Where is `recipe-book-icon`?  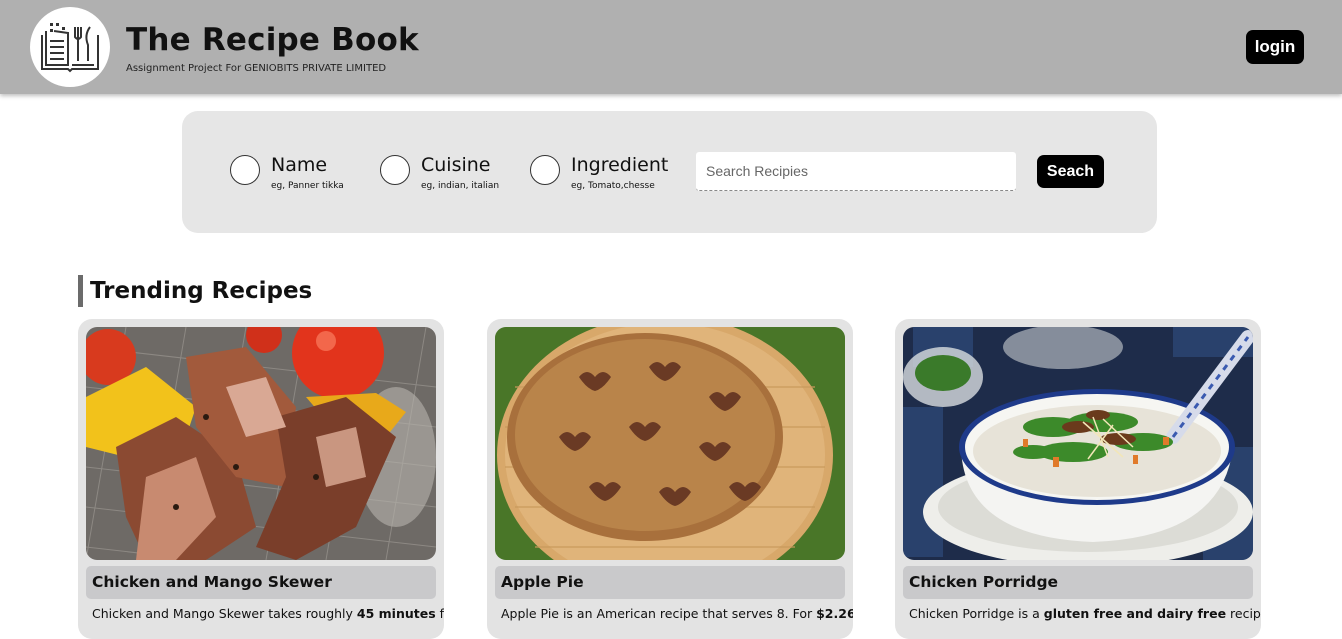
recipe-book-icon is located at coordinates (70, 48).